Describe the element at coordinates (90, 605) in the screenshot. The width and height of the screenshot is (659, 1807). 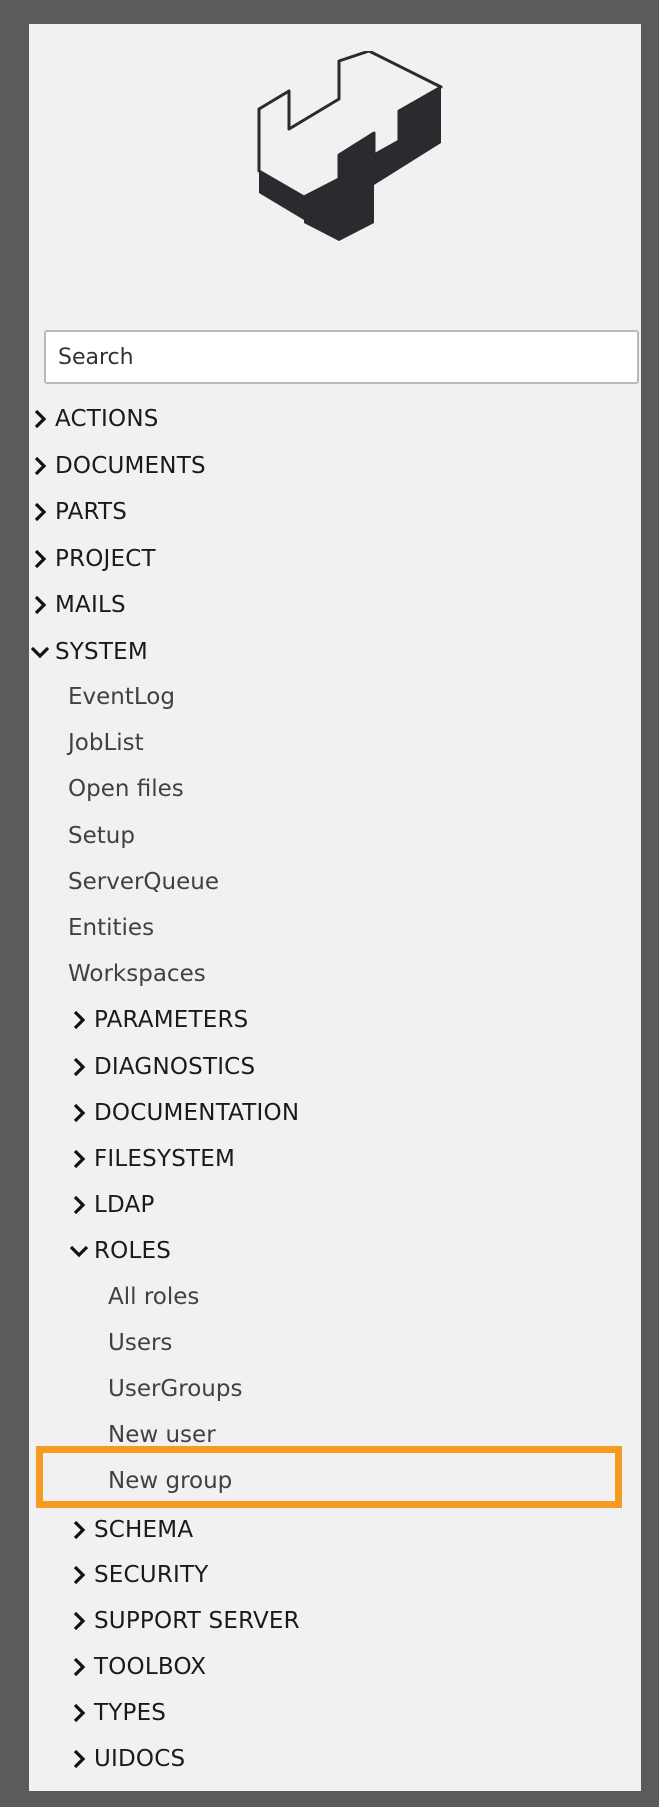
I see `tree-folder-label: MAILS` at that location.